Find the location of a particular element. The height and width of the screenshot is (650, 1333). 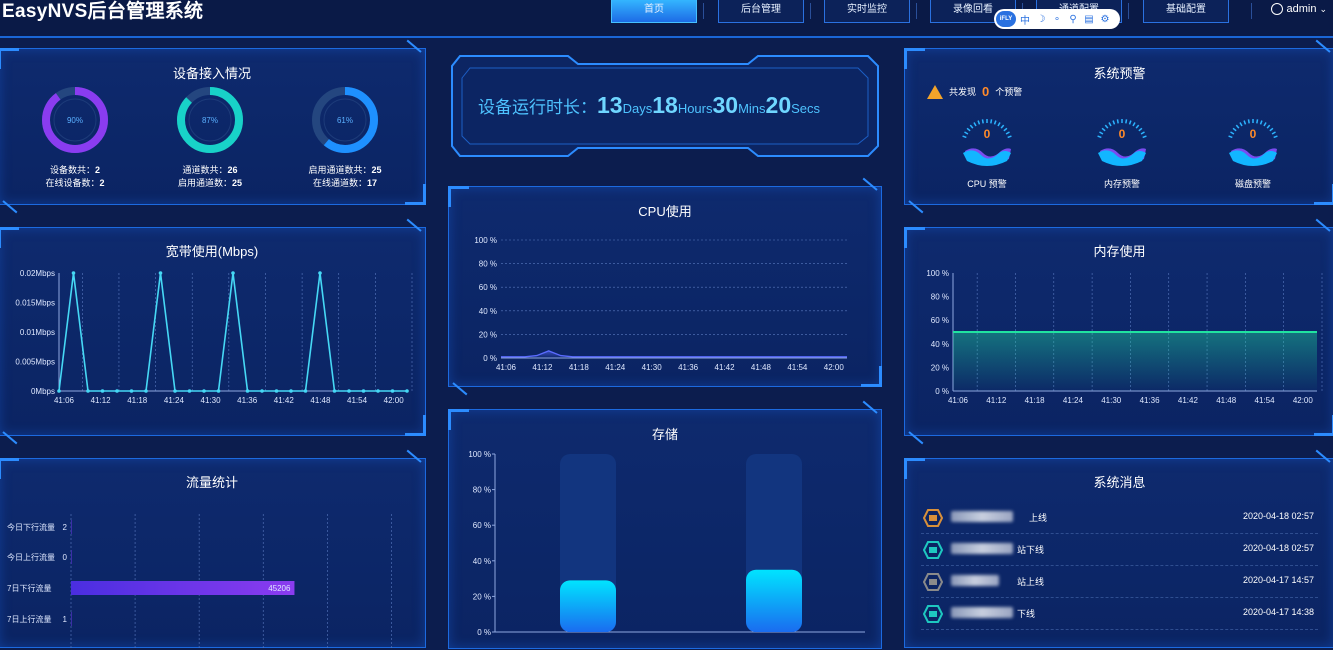

alert-count: 0 is located at coordinates (986, 91).